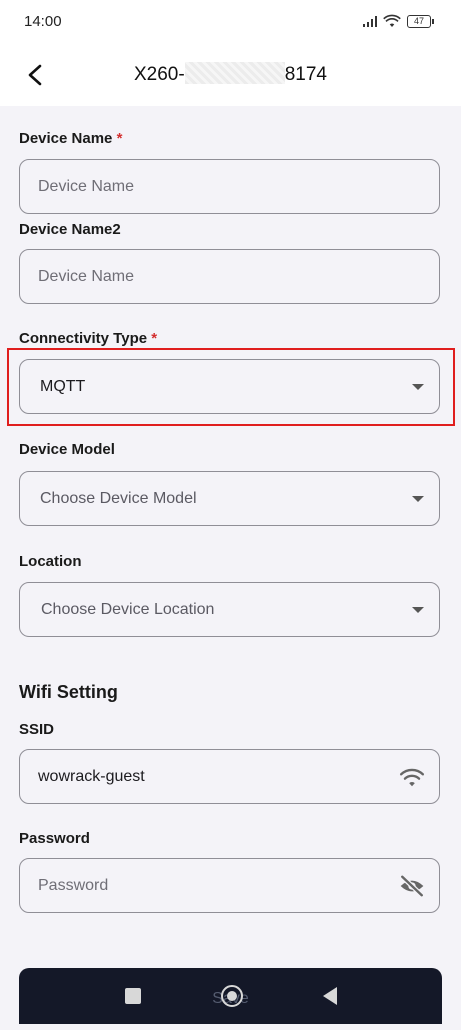  I want to click on redacted-area, so click(234, 73).